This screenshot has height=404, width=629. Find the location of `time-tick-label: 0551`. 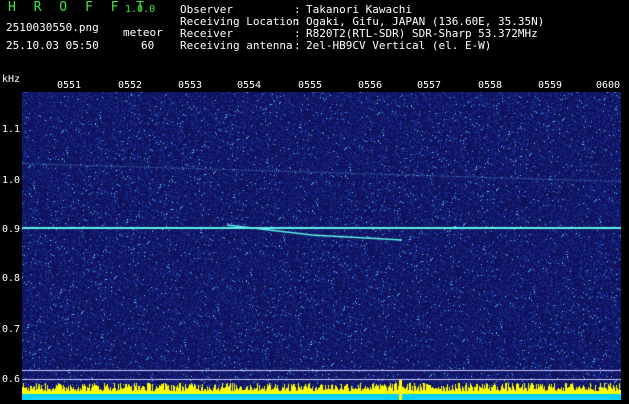

time-tick-label: 0551 is located at coordinates (69, 85).